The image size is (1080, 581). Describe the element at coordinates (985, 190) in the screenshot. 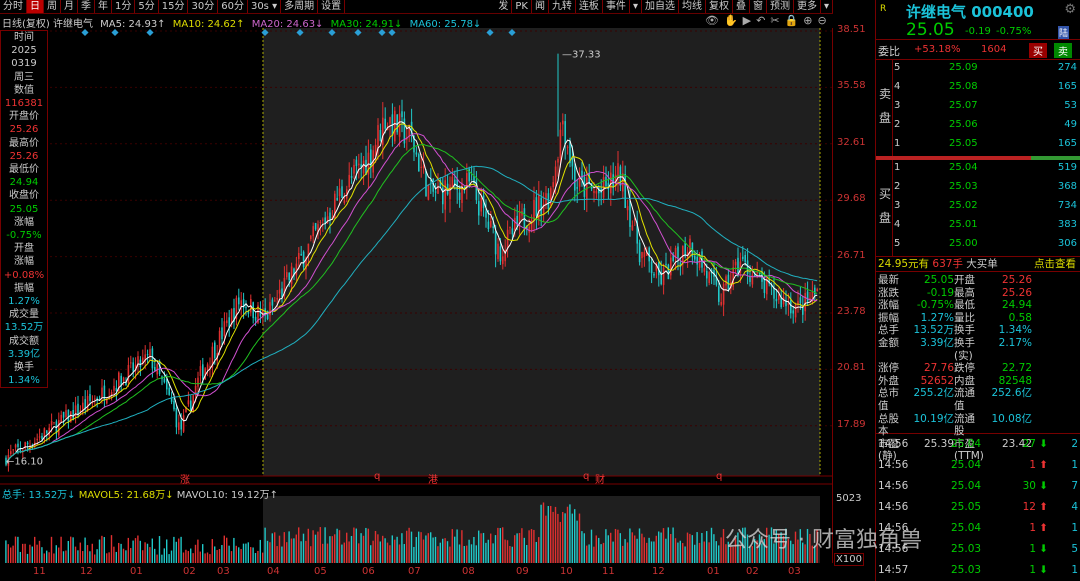

I see `bids-level-row: 2 25.03 368` at that location.